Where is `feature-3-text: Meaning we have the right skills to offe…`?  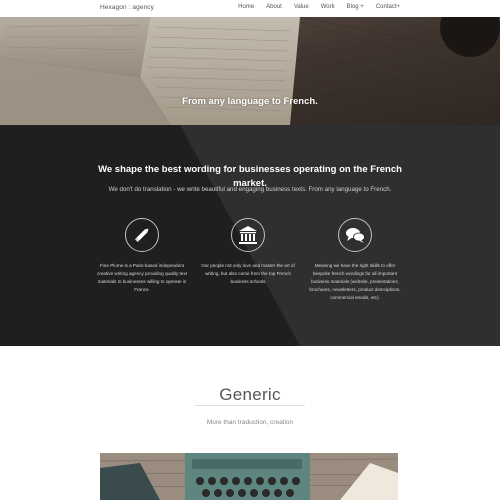
feature-3-text: Meaning we have the right skills to offe… is located at coordinates (355, 281).